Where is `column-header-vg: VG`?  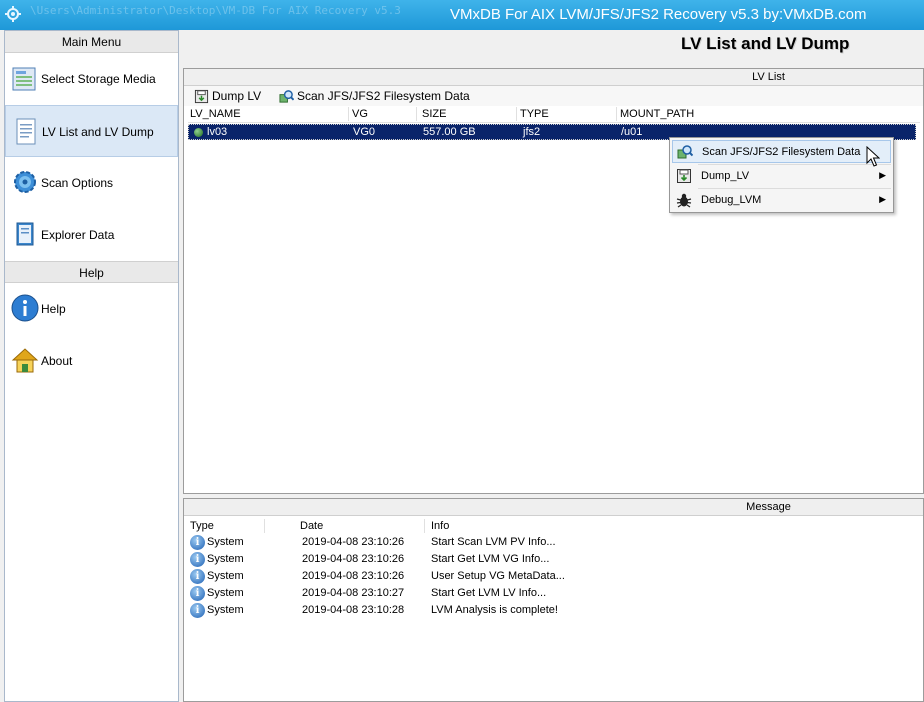
column-header-vg: VG is located at coordinates (360, 114).